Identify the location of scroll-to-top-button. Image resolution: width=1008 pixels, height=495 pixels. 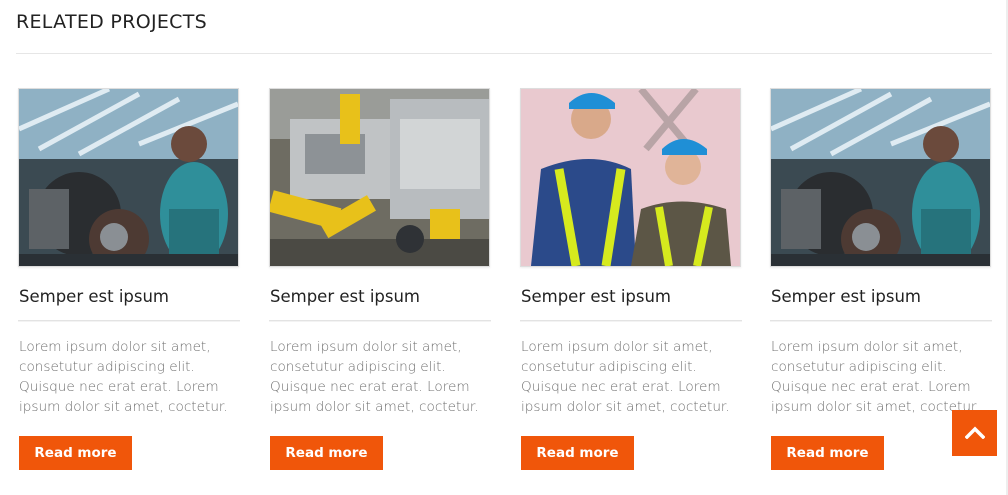
(974, 433).